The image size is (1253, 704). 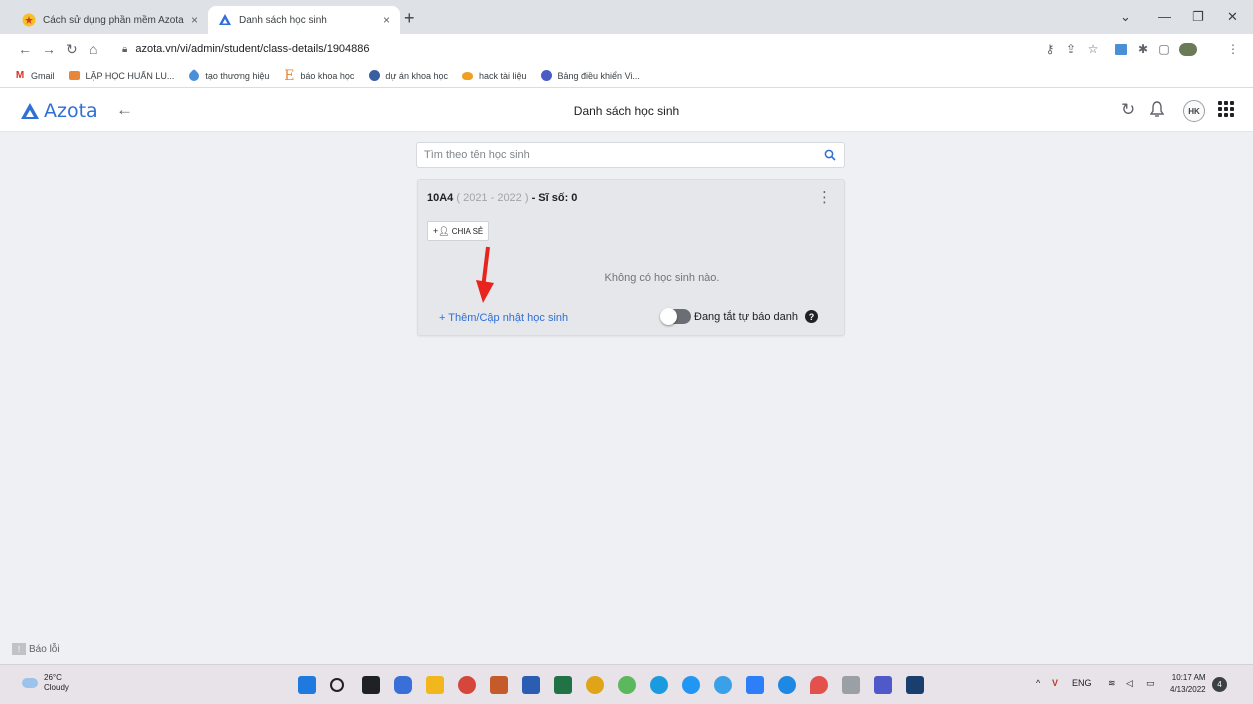 I want to click on tab-student-list: Danh sách học sinh ×, so click(x=304, y=20).